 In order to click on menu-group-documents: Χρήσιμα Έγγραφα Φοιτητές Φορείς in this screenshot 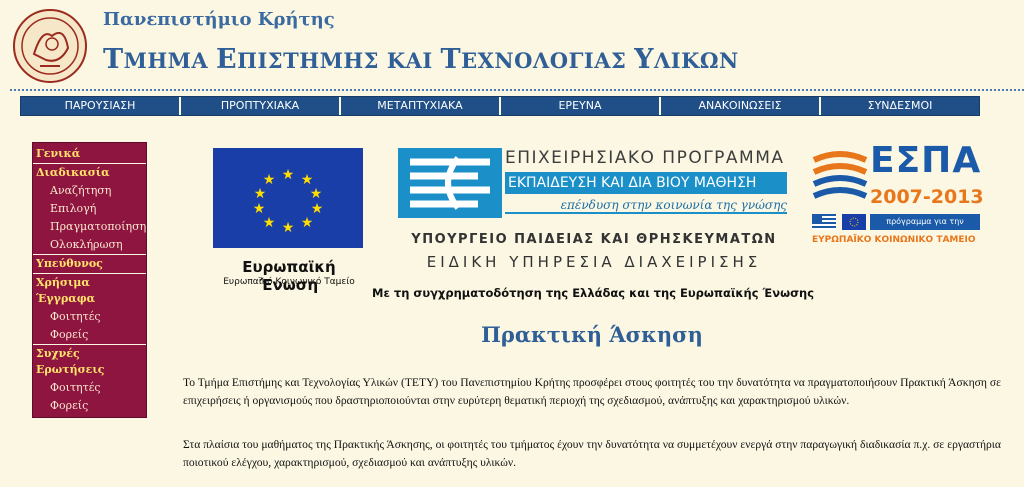, I will do `click(89, 309)`.